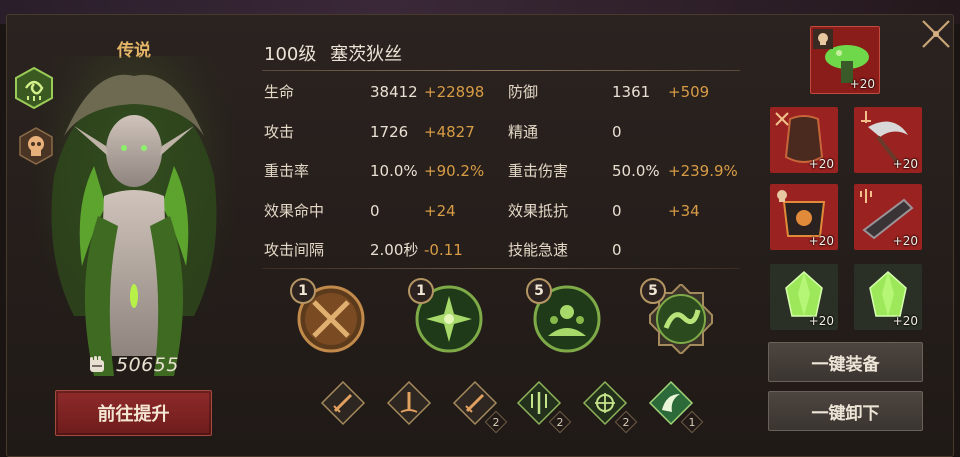  Describe the element at coordinates (804, 140) in the screenshot. I see `equip-slot-armor: +20` at that location.